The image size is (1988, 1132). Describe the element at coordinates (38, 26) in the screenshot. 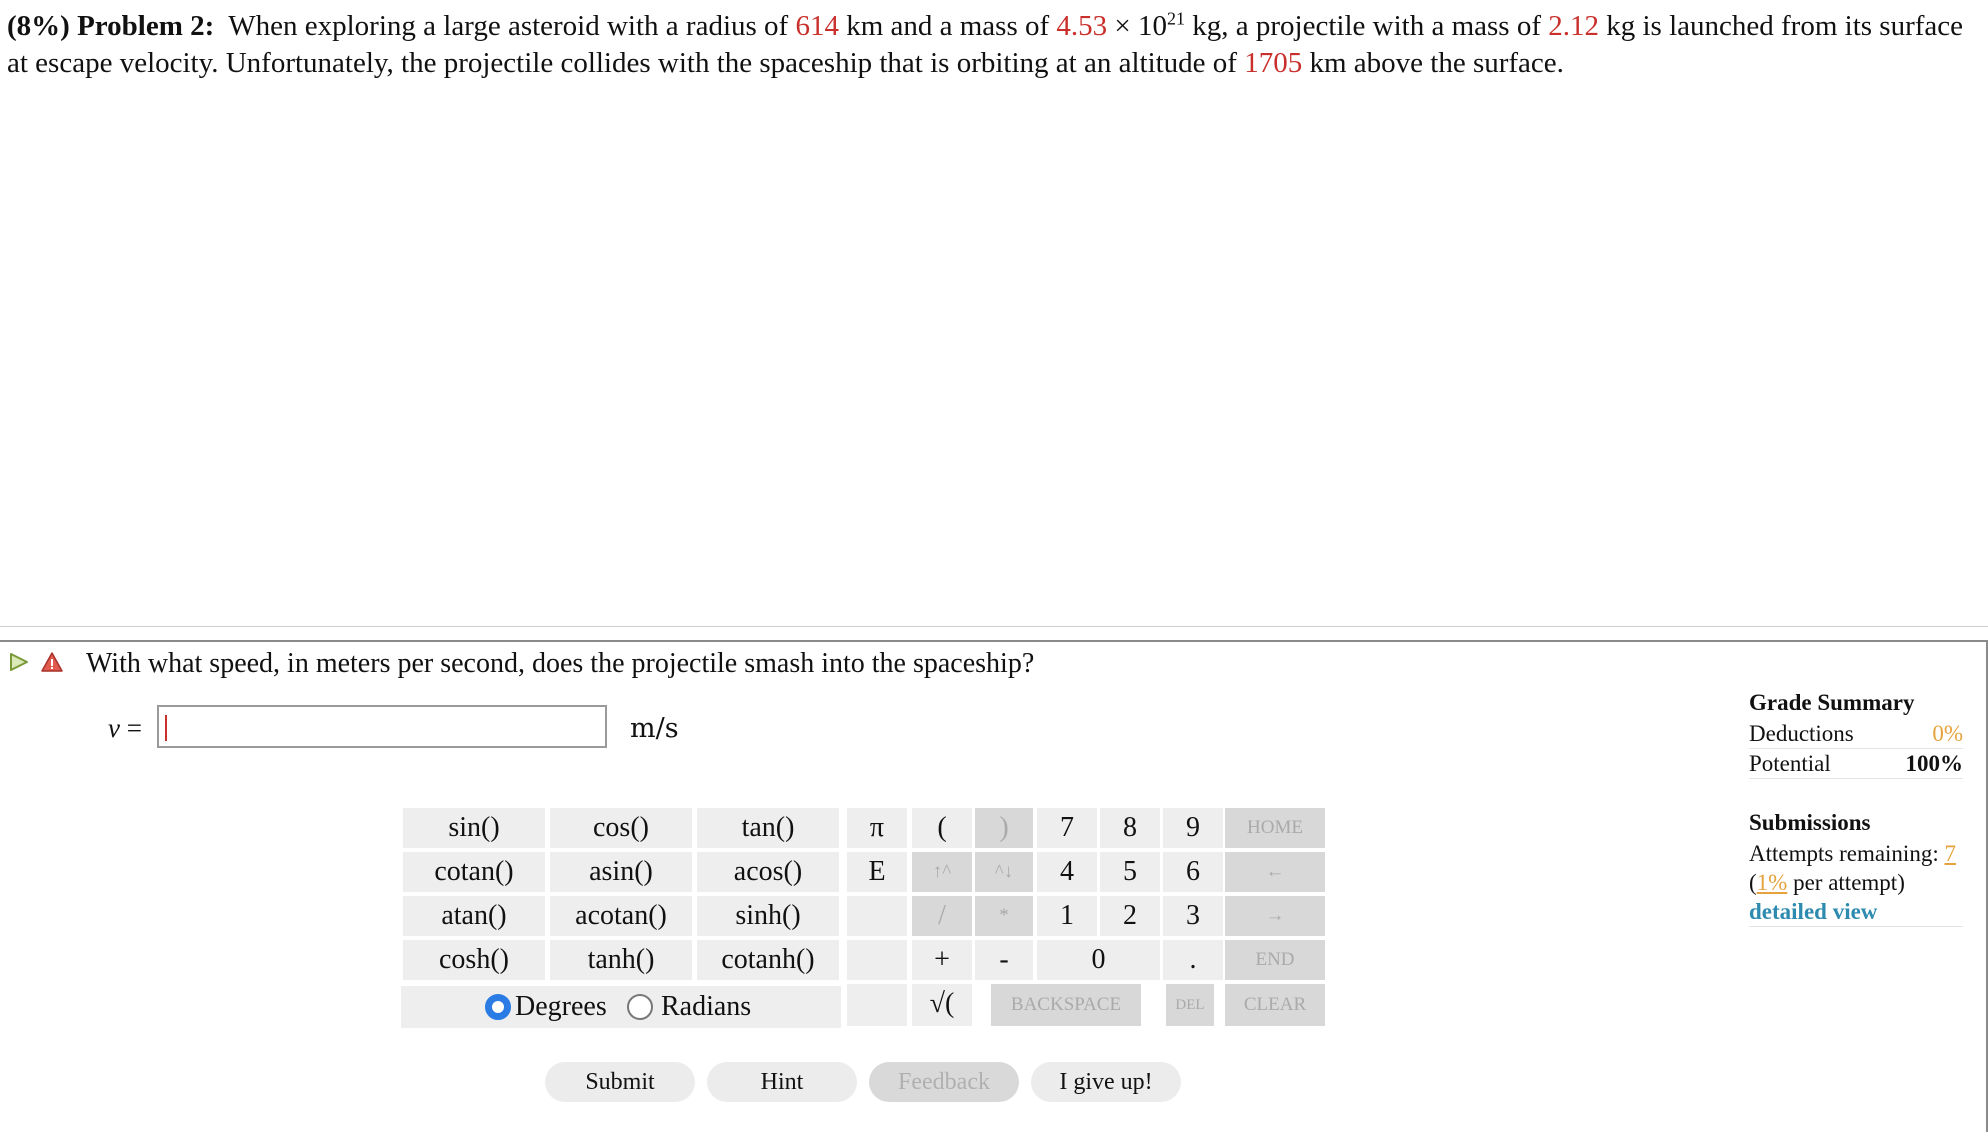

I see `problem-weight: (8%)` at that location.